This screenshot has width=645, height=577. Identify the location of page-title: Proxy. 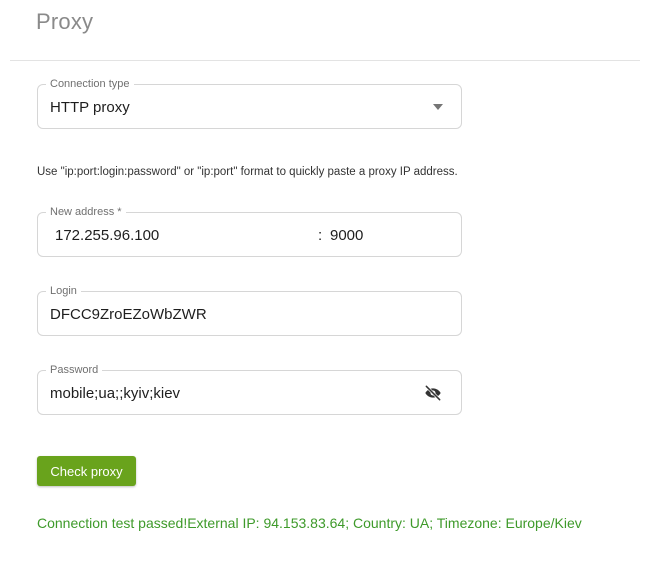
(65, 21).